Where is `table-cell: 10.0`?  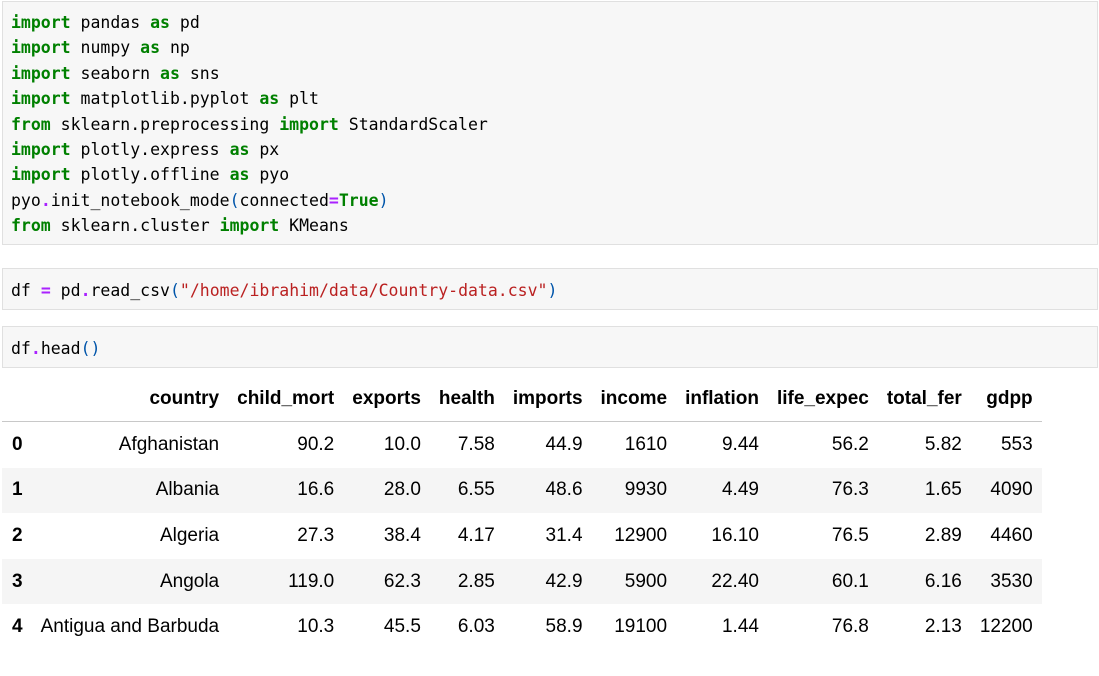 table-cell: 10.0 is located at coordinates (402, 444).